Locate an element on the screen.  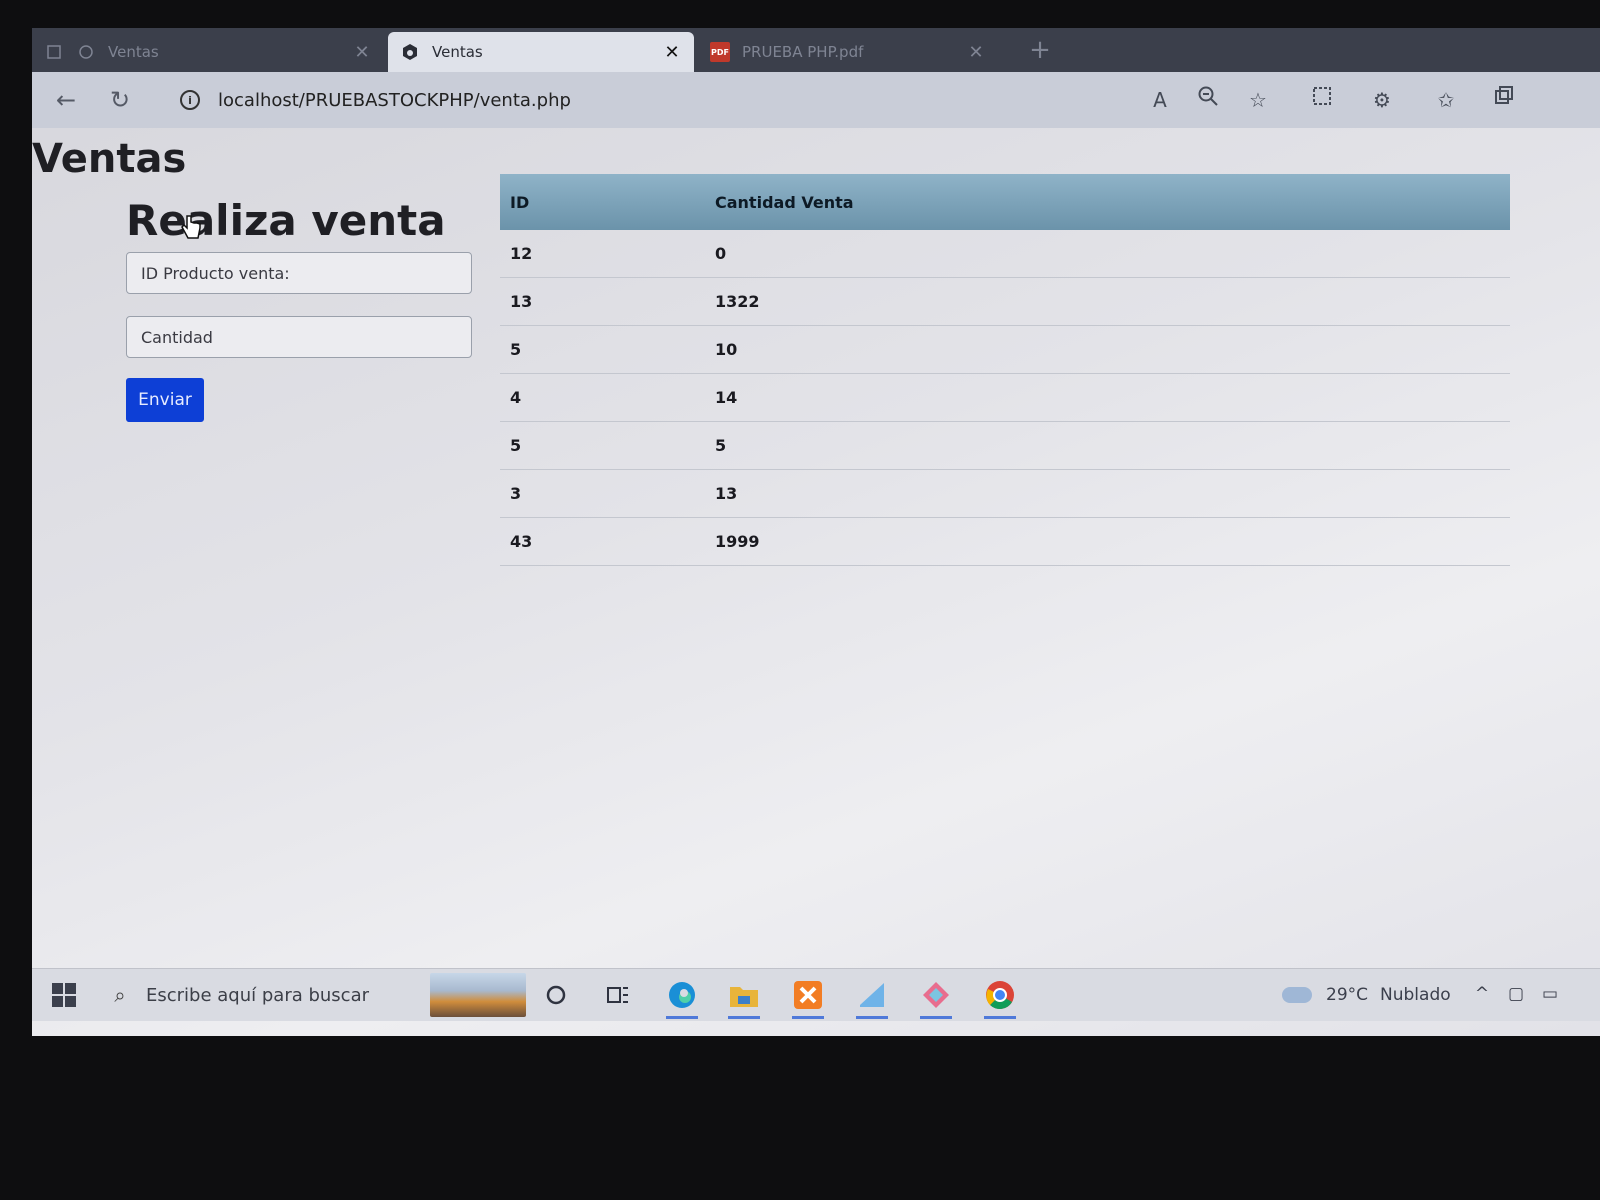
add-favorite-icon: ☆ is located at coordinates (1258, 100).